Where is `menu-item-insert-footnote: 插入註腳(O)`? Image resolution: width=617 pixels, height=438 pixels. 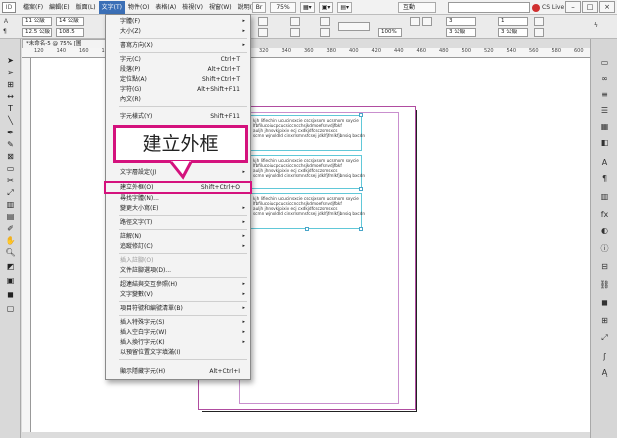
menu-item-insert-footnote: 插入註腳(O) is located at coordinates (178, 260).